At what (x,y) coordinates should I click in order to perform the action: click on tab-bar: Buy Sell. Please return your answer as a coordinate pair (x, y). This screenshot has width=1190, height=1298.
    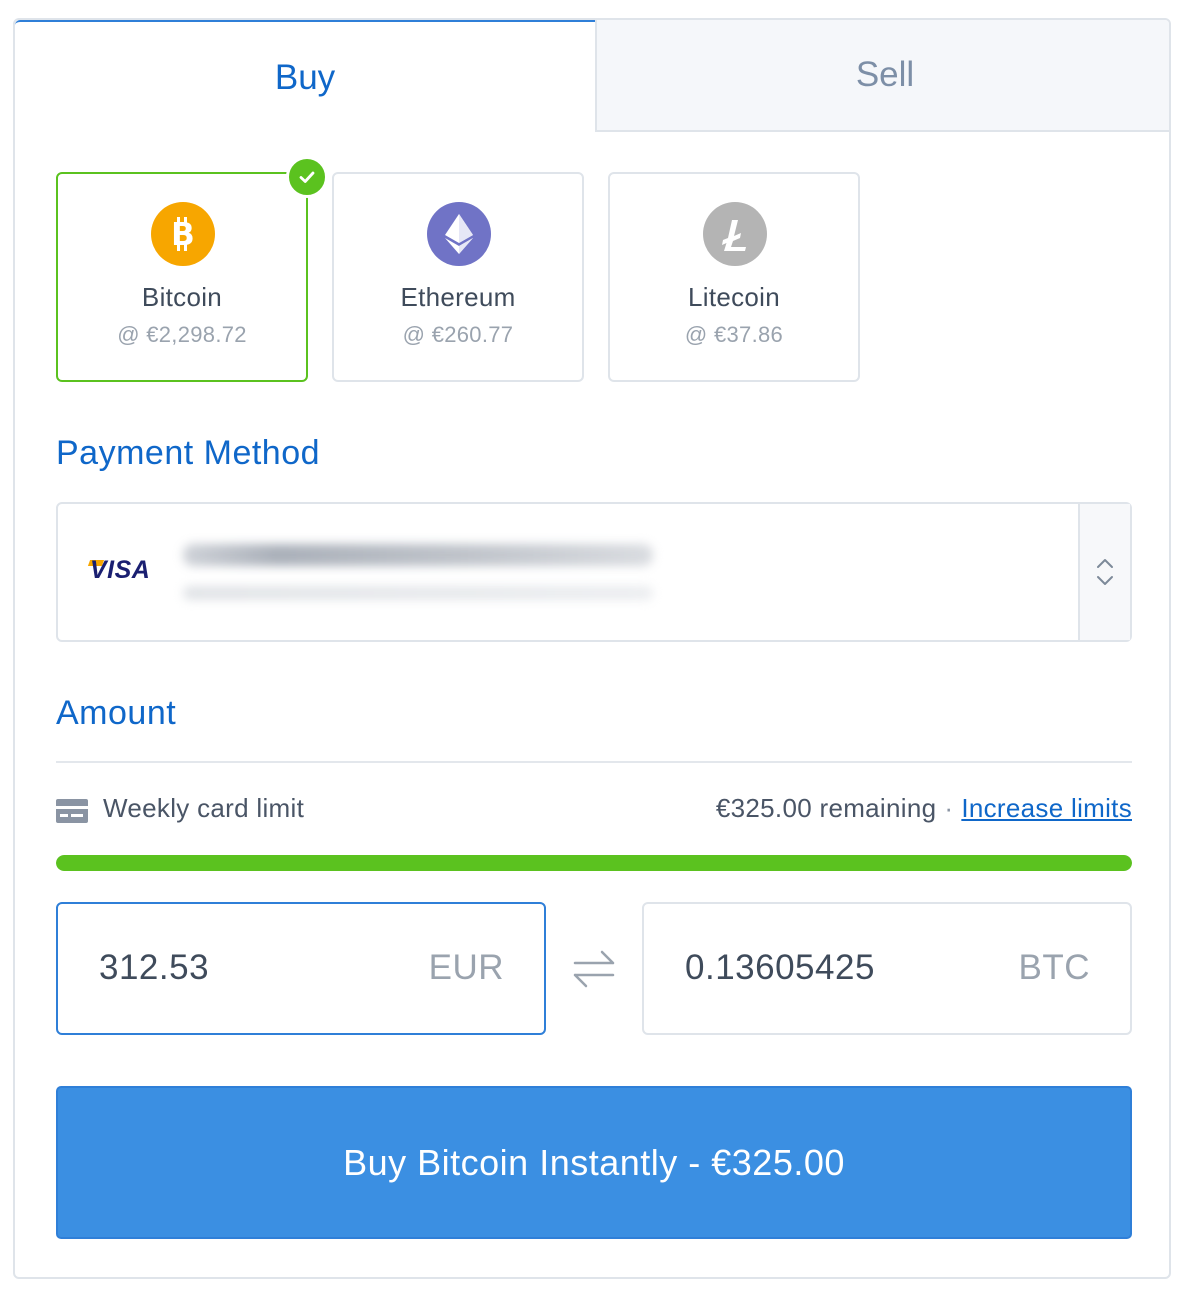
    Looking at the image, I should click on (592, 77).